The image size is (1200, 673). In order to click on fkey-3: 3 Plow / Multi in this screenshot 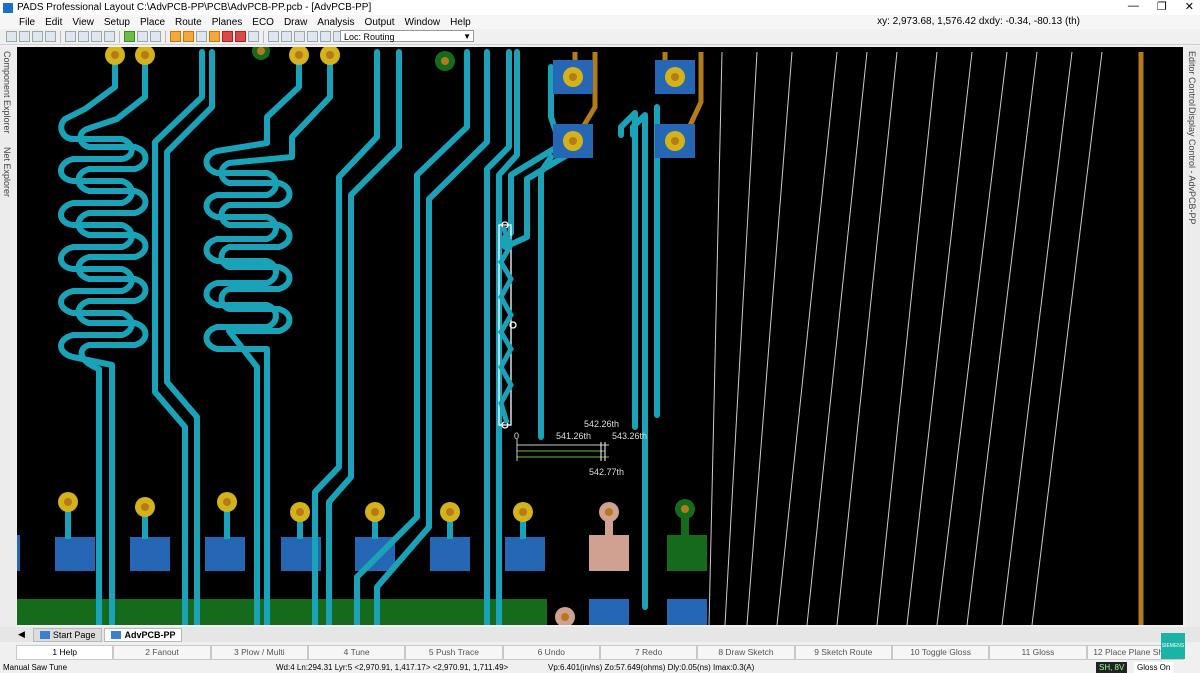, I will do `click(259, 652)`.